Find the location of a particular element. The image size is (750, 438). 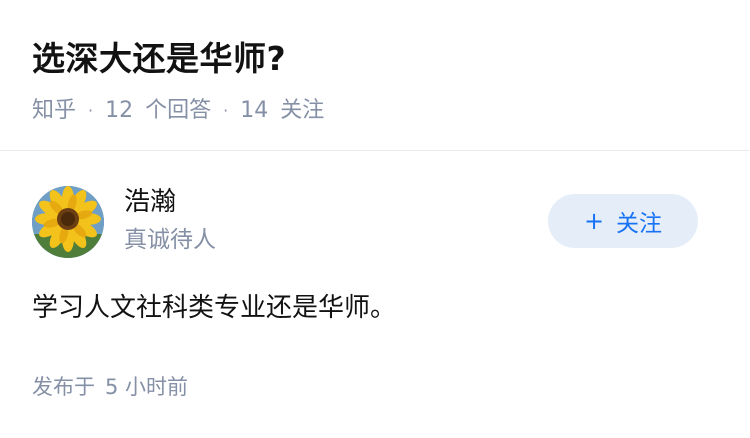

published-time: 5 小时前 is located at coordinates (147, 387).